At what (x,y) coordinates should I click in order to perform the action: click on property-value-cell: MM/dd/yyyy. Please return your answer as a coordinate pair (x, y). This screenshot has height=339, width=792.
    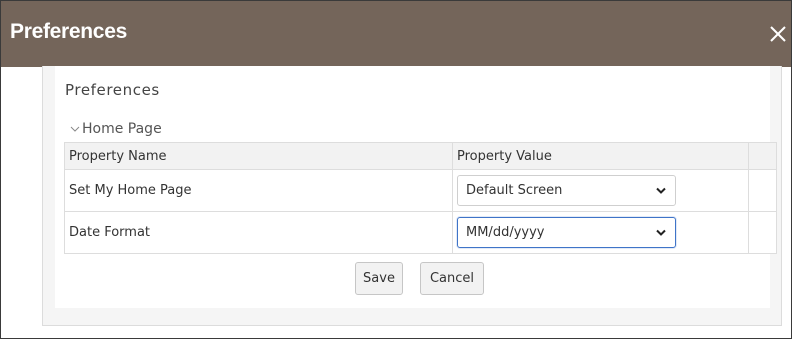
    Looking at the image, I should click on (600, 232).